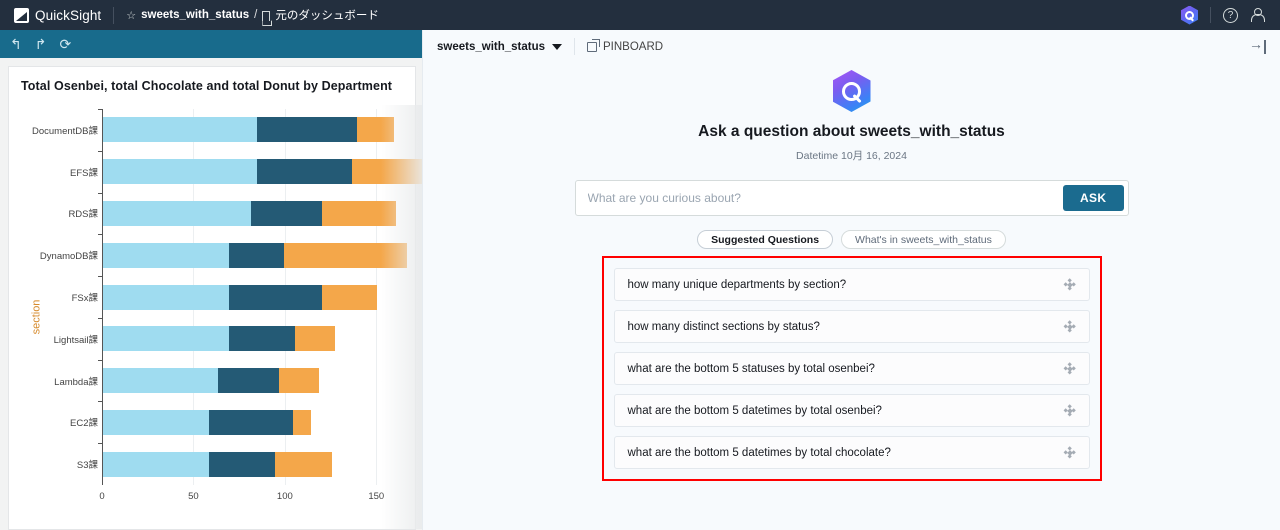  I want to click on dataset-selector: sweets_with_status, so click(500, 46).